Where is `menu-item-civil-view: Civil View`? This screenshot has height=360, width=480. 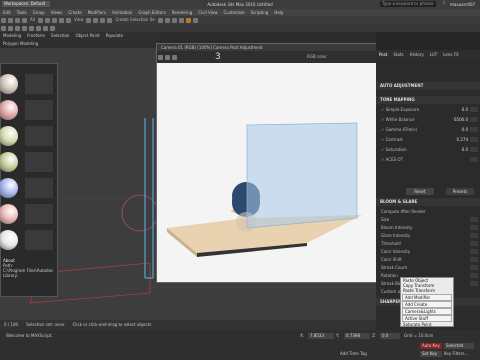
menu-item-civil-view: Civil View is located at coordinates (207, 12).